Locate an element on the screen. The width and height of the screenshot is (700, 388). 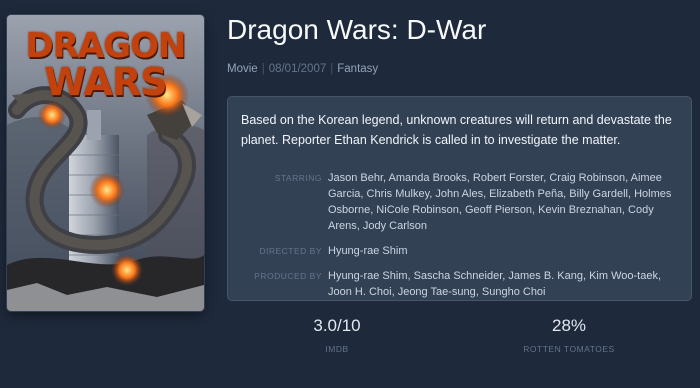
rotten-tomatoes-score: 28% is located at coordinates (569, 325).